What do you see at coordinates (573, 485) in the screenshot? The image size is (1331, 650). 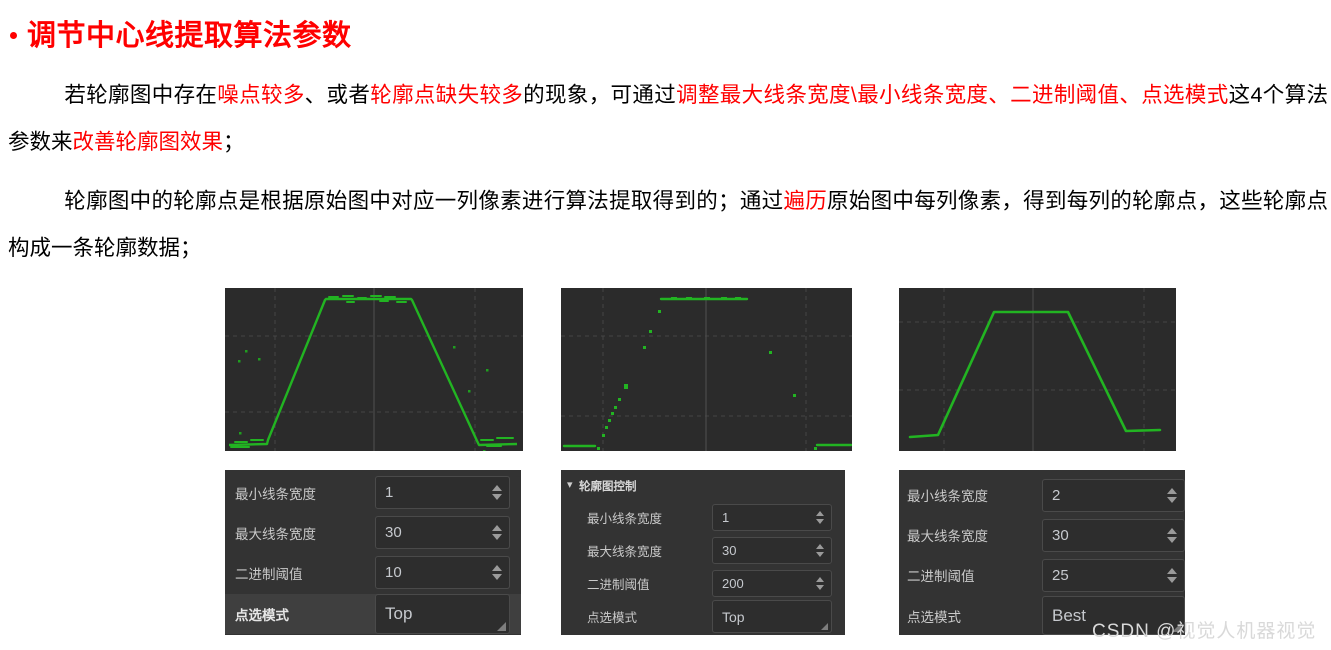 I see `chevron-down-icon: ▾` at bounding box center [573, 485].